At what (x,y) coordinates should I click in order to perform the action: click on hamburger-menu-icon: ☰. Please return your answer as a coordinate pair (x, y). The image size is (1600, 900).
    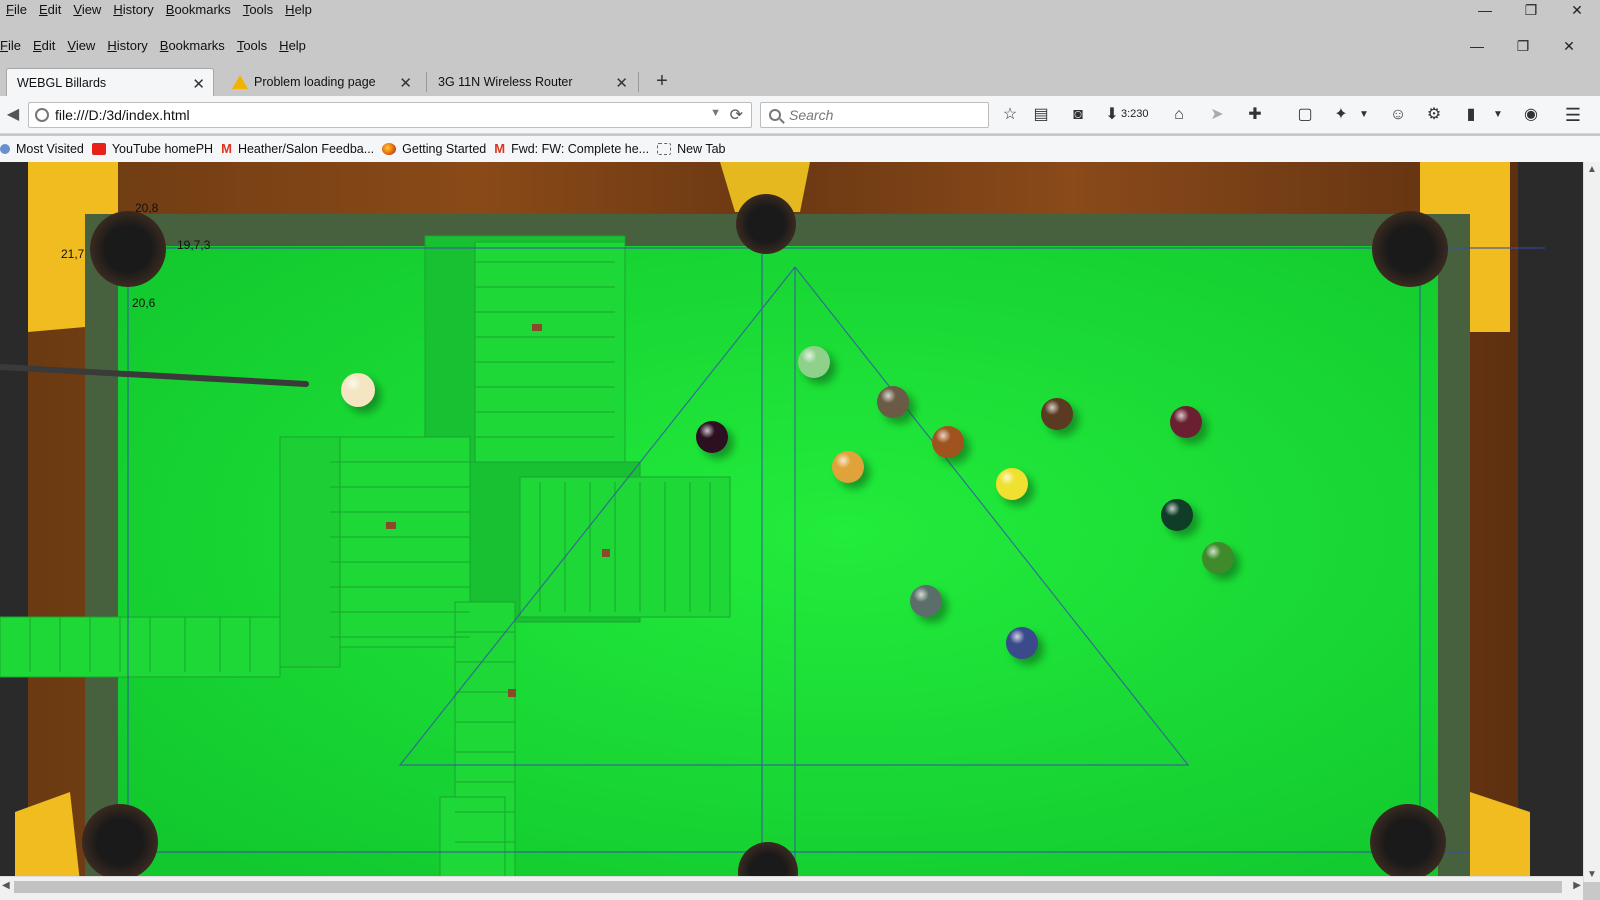
    Looking at the image, I should click on (1573, 115).